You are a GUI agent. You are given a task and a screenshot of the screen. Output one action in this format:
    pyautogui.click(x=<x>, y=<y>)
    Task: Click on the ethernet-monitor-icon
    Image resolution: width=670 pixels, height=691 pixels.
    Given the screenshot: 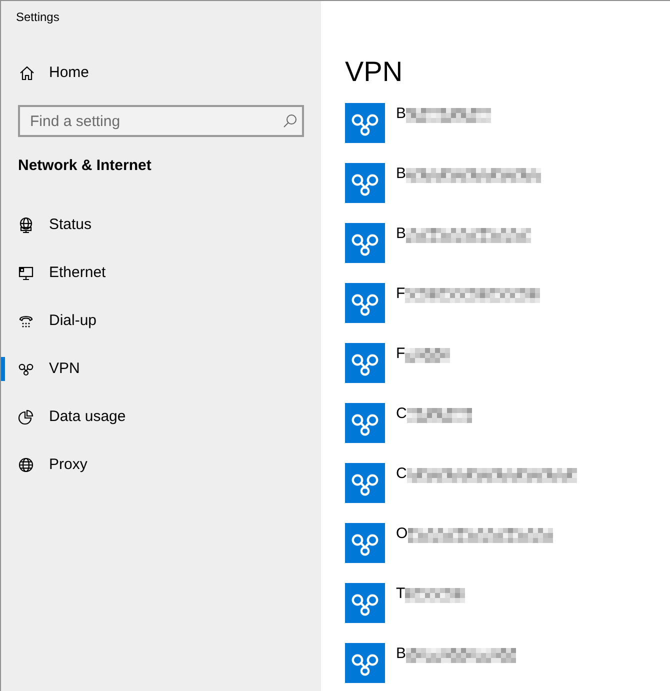 What is the action you would take?
    pyautogui.click(x=26, y=273)
    